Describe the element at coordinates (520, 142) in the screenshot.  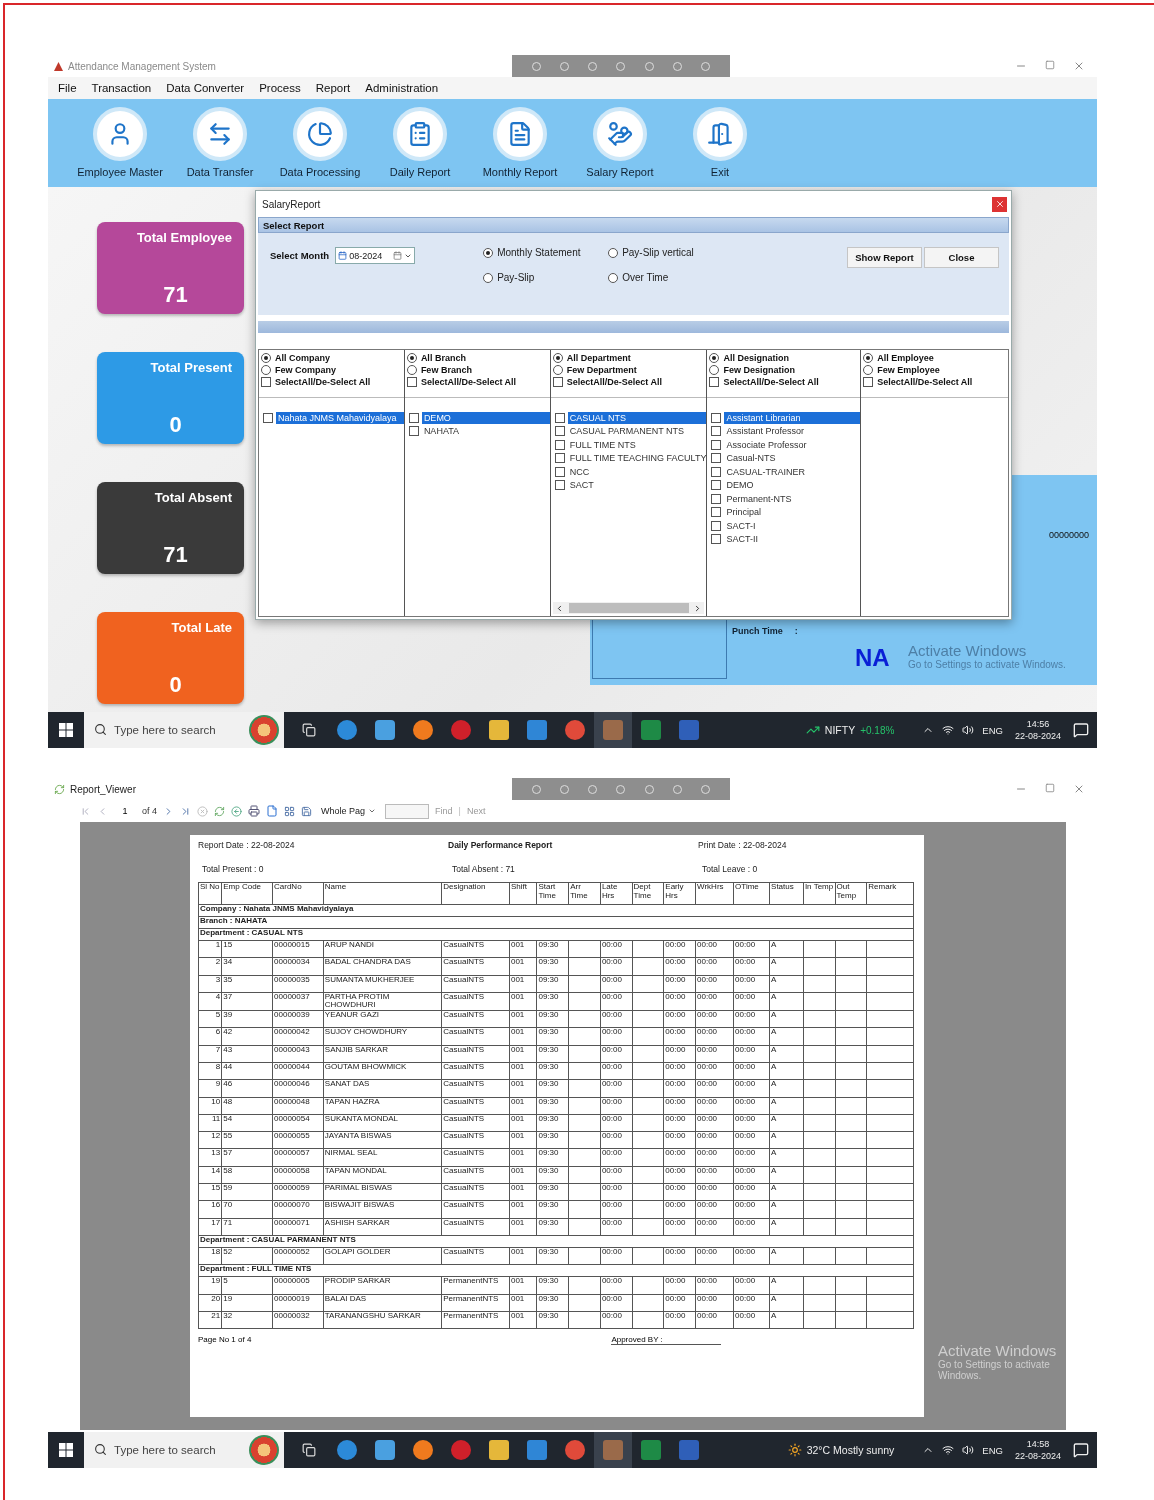
I see `toolbar-button: Monthly Report` at that location.